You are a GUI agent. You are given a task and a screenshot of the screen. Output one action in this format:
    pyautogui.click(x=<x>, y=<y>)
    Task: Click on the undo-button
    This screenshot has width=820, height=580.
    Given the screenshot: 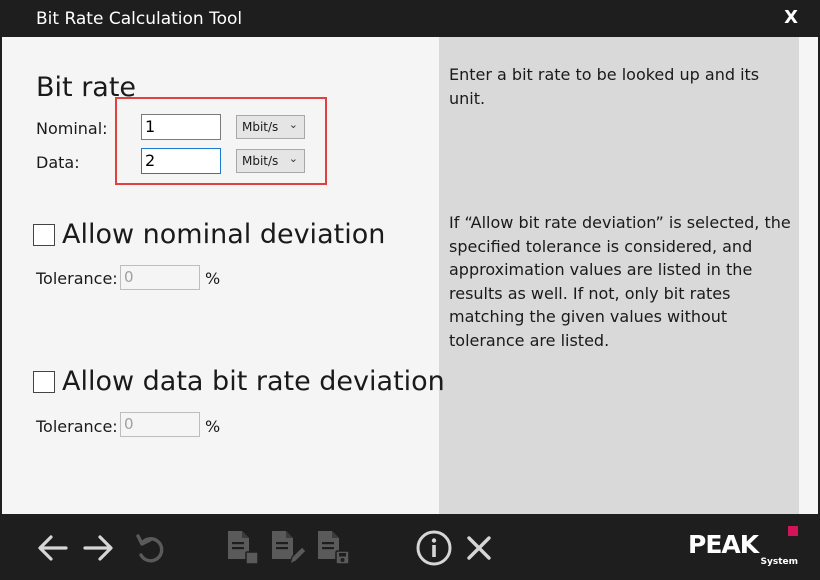 What is the action you would take?
    pyautogui.click(x=150, y=548)
    